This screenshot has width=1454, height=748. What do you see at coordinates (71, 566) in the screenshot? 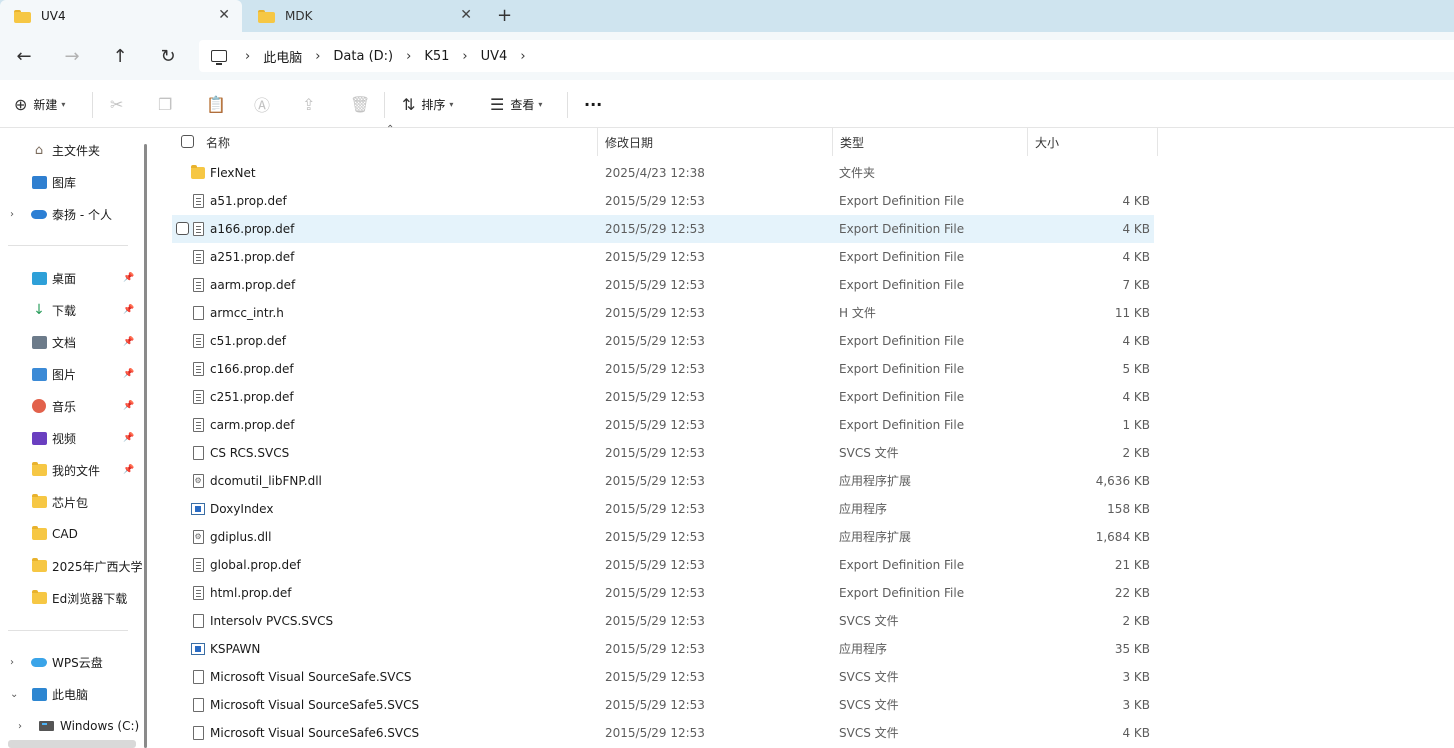
I see `sidebar-item-quick-access: 2025年广西大学` at bounding box center [71, 566].